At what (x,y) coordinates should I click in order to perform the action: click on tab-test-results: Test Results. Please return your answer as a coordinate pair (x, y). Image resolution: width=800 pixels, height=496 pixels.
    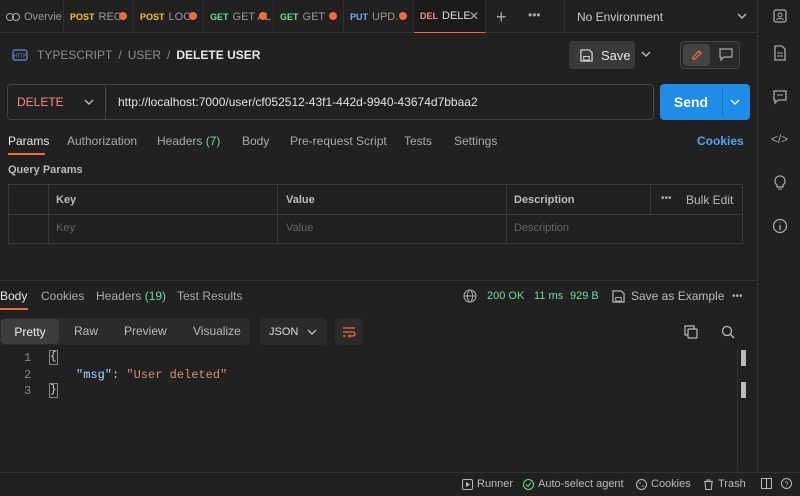
    Looking at the image, I should click on (209, 296).